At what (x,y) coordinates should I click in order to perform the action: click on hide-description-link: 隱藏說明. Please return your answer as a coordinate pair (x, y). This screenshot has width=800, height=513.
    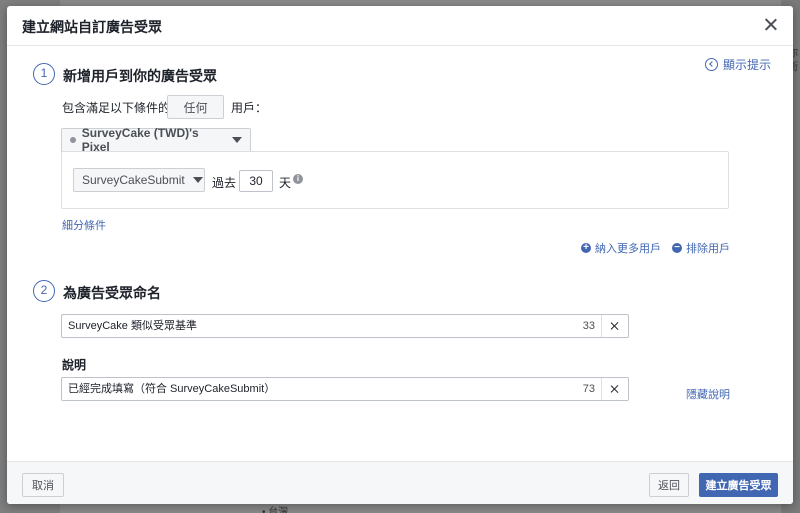
    Looking at the image, I should click on (708, 394).